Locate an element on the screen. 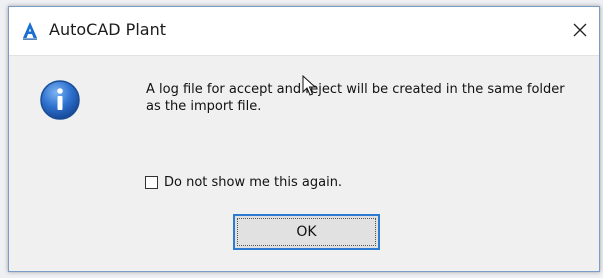 The height and width of the screenshot is (278, 603). focus-ring is located at coordinates (306, 232).